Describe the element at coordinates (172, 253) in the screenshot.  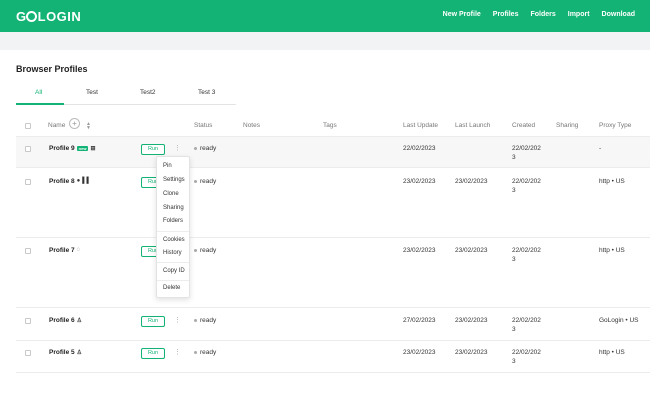
I see `menu-item-history: History` at that location.